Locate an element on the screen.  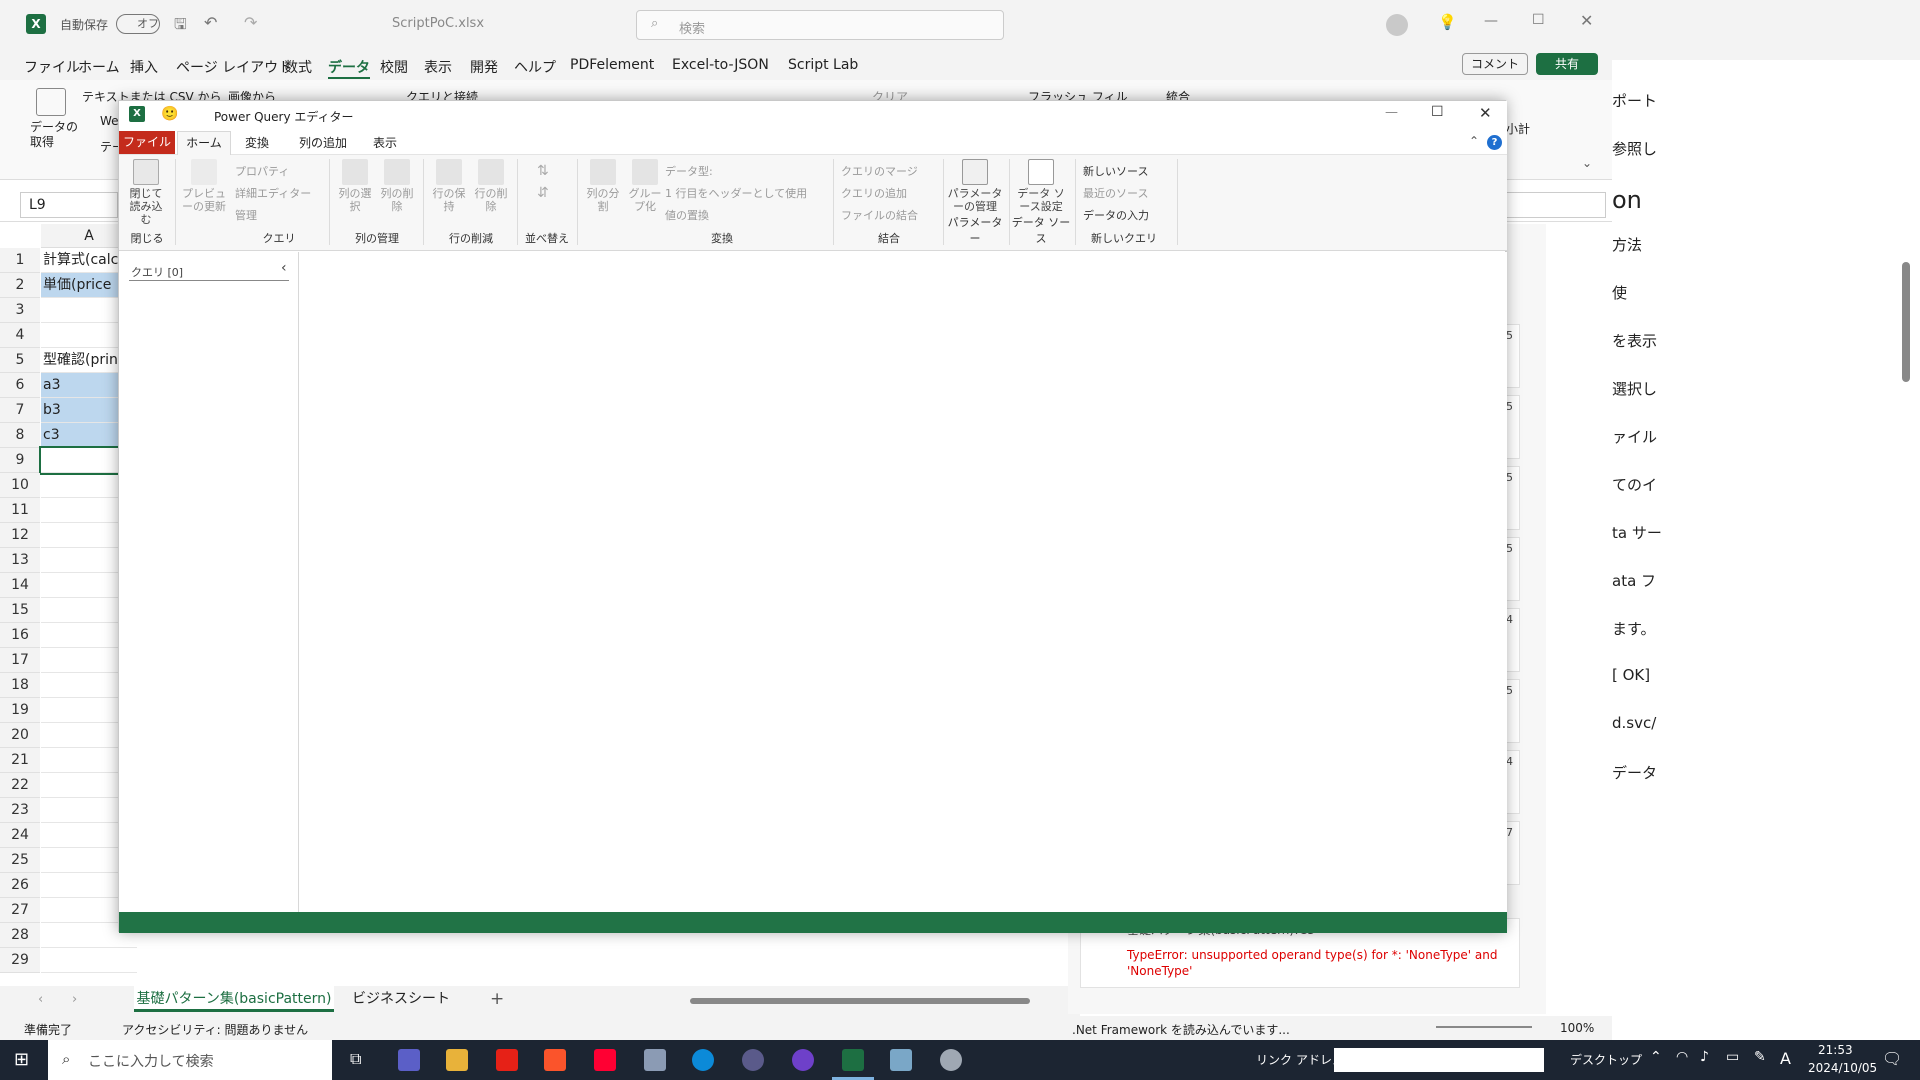
row-header: 25 is located at coordinates (20, 860).